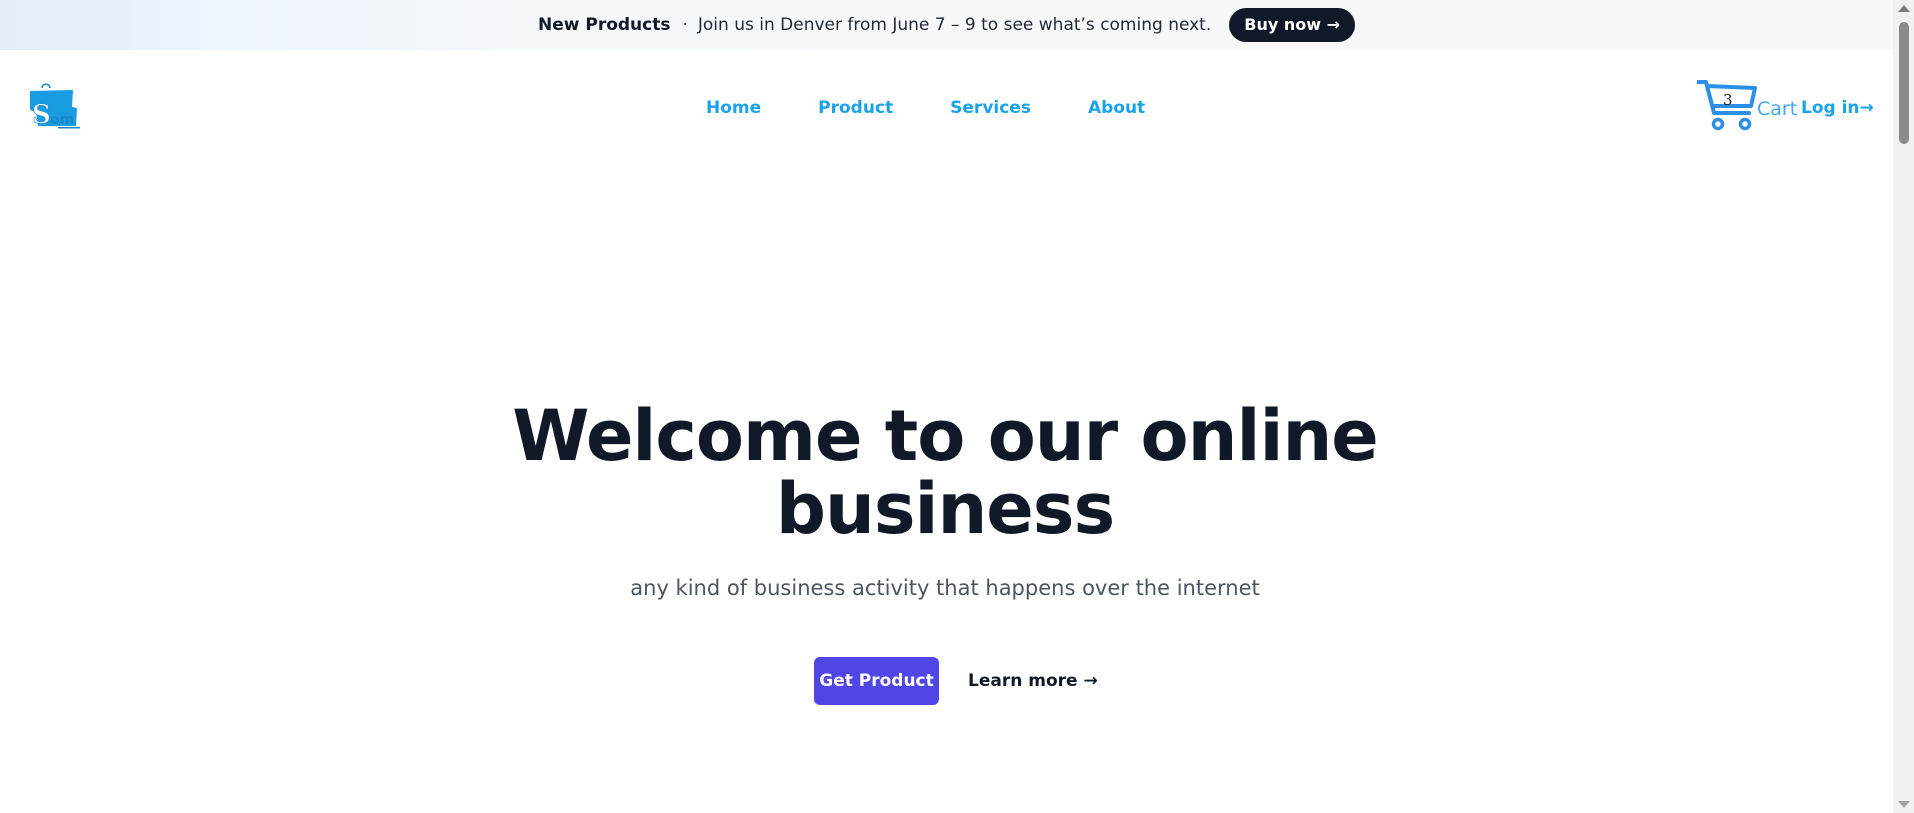  What do you see at coordinates (1292, 25) in the screenshot?
I see `buy-now-button: Buy now →` at bounding box center [1292, 25].